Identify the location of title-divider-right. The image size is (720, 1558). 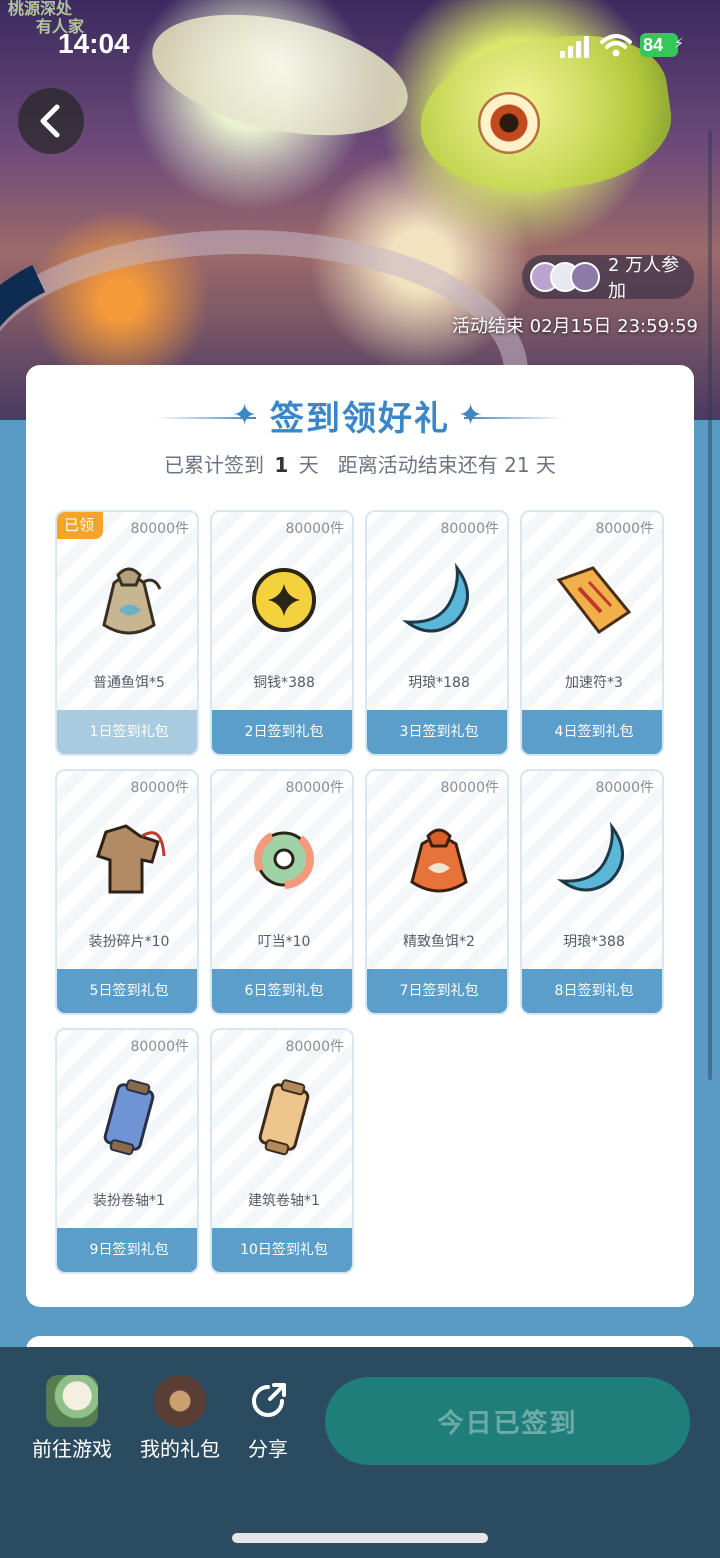
(514, 418).